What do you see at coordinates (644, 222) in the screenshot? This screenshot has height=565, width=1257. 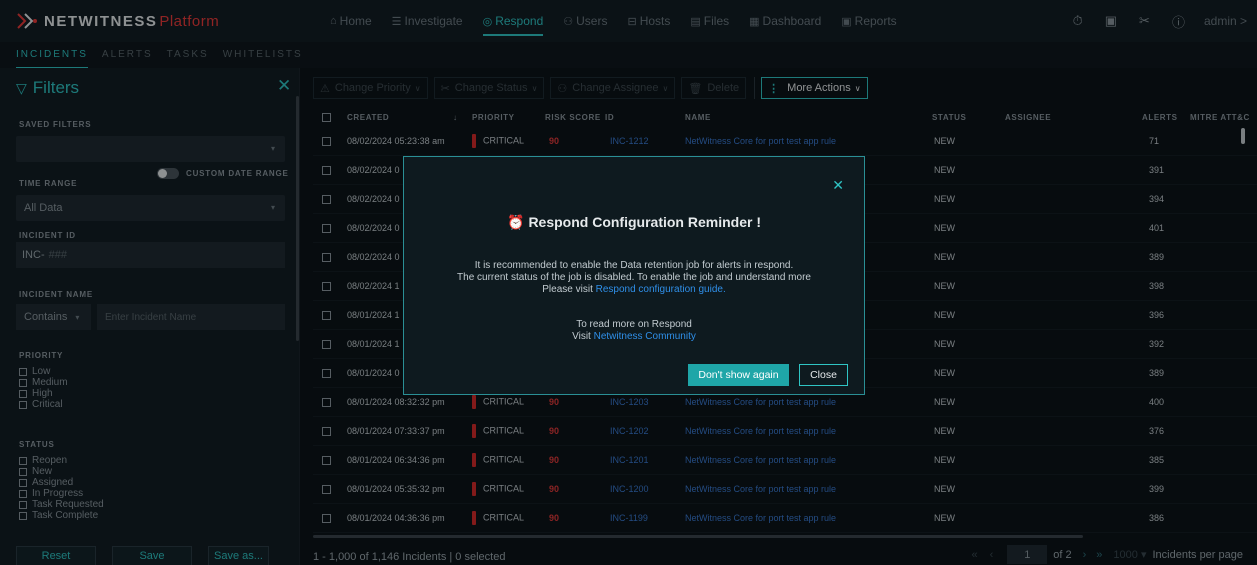 I see `dialog-title-text: Respond Configuration Reminder !` at bounding box center [644, 222].